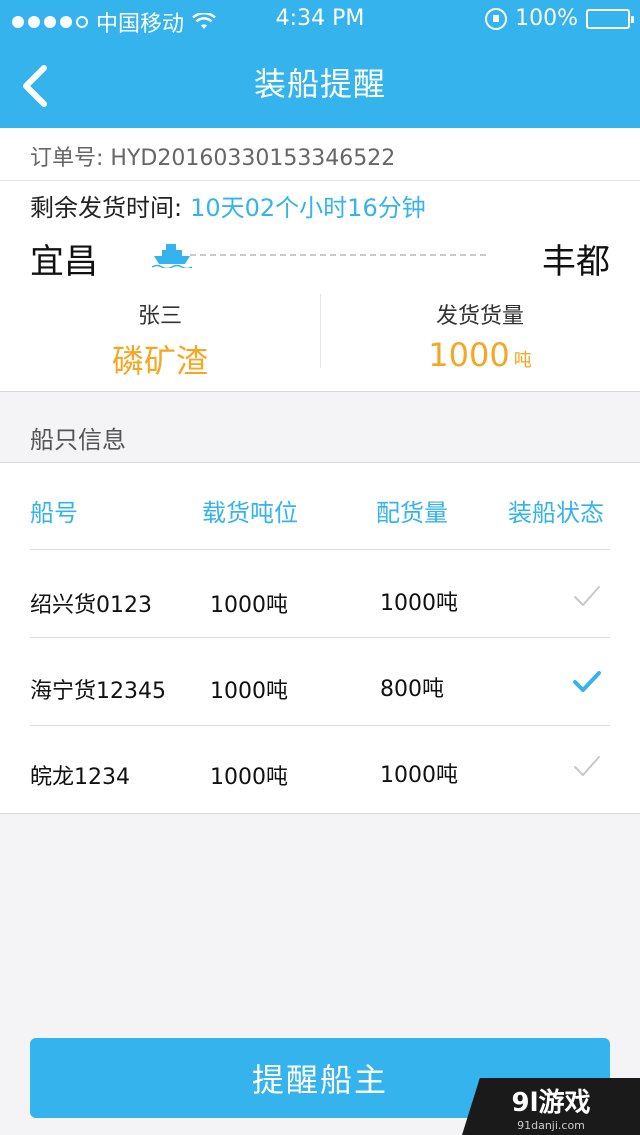 The width and height of the screenshot is (640, 1135). Describe the element at coordinates (319, 84) in the screenshot. I see `page-title: 装船提醒` at that location.